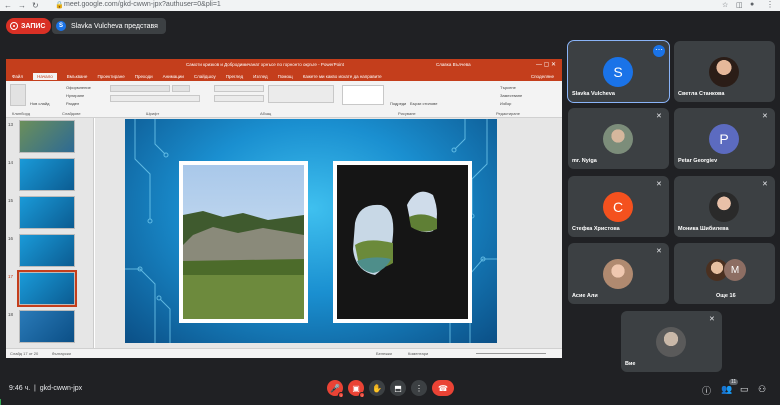 This screenshot has height=405, width=780. Describe the element at coordinates (239, 98) in the screenshot. I see `align-buttons` at that location.